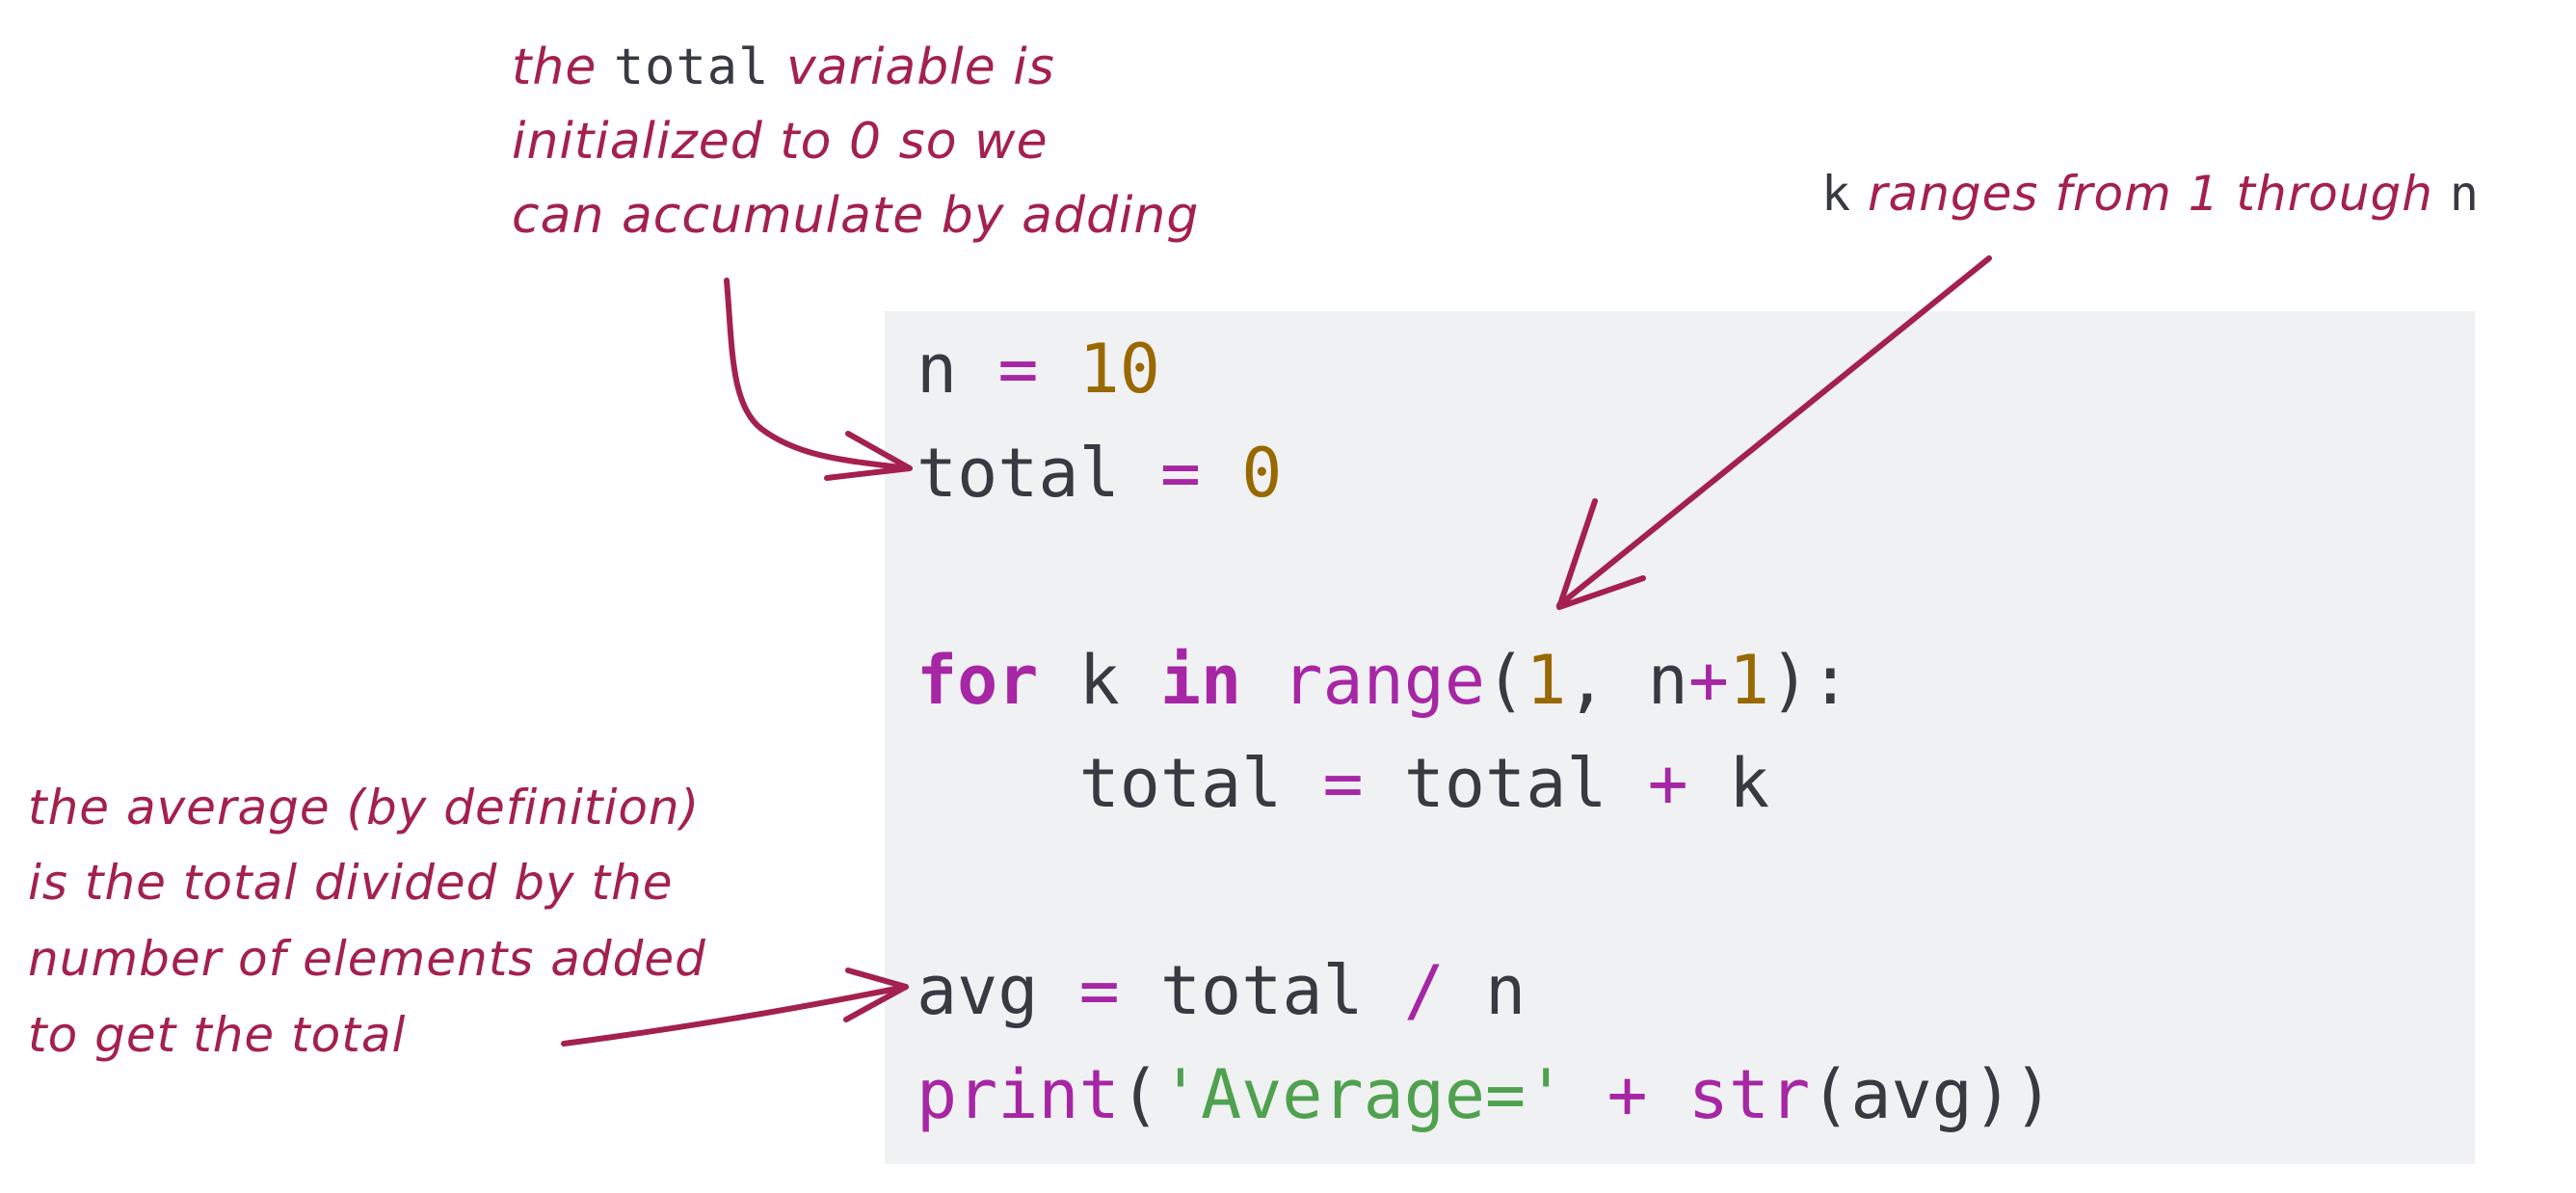  What do you see at coordinates (977, 990) in the screenshot?
I see `code-token-id: avg` at bounding box center [977, 990].